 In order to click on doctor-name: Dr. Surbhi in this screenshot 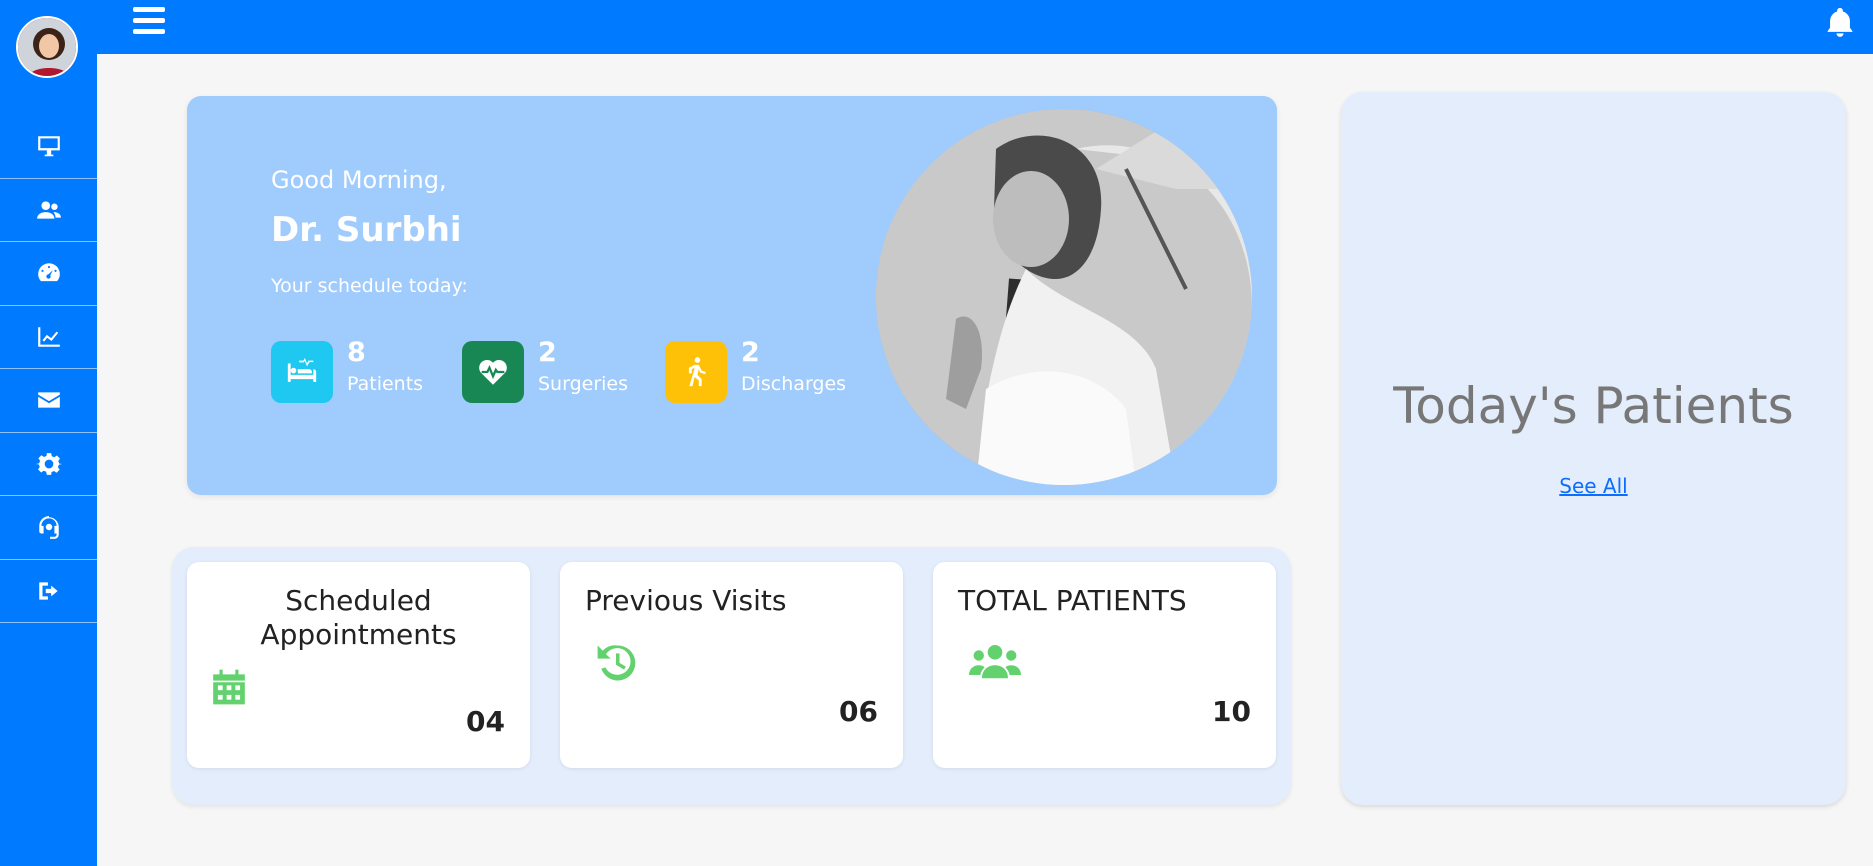, I will do `click(366, 230)`.